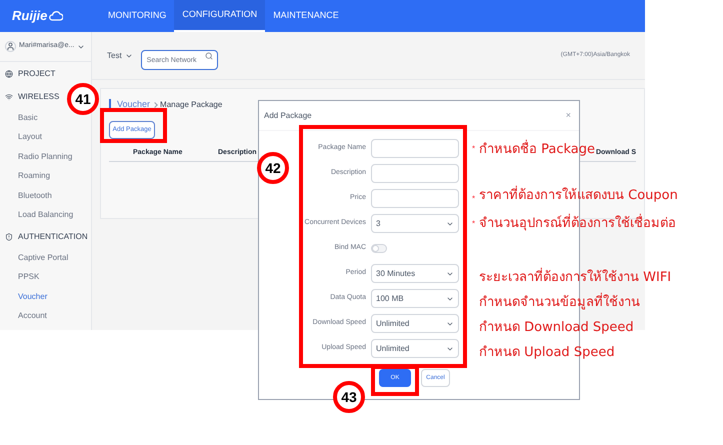  Describe the element at coordinates (37, 74) in the screenshot. I see `section-heading: PROJECT` at that location.